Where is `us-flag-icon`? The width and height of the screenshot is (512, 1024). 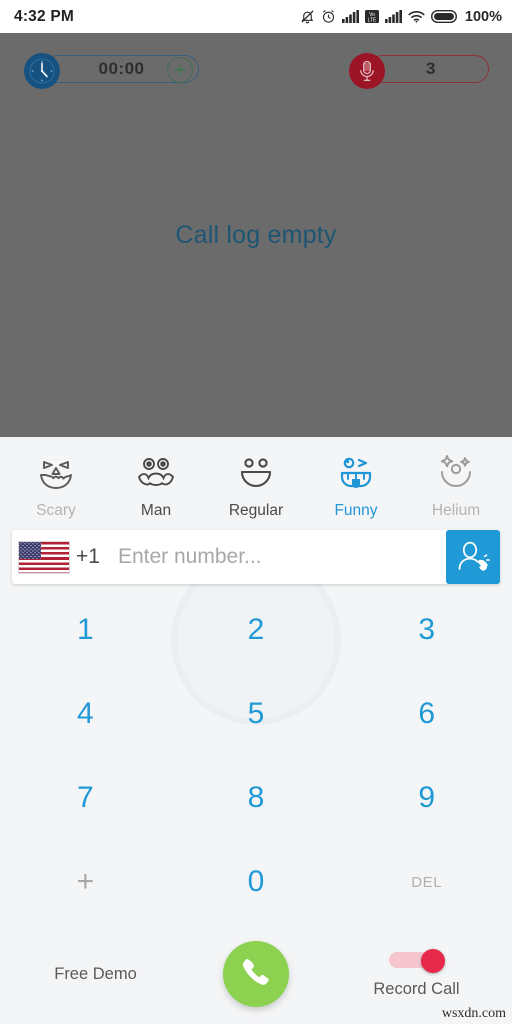
us-flag-icon is located at coordinates (44, 557).